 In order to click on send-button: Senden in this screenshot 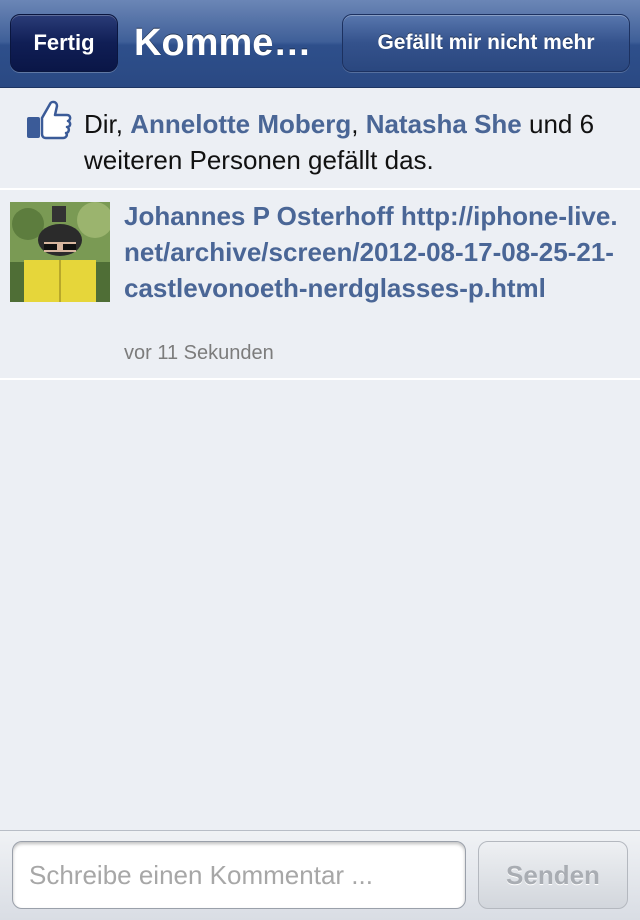, I will do `click(553, 875)`.